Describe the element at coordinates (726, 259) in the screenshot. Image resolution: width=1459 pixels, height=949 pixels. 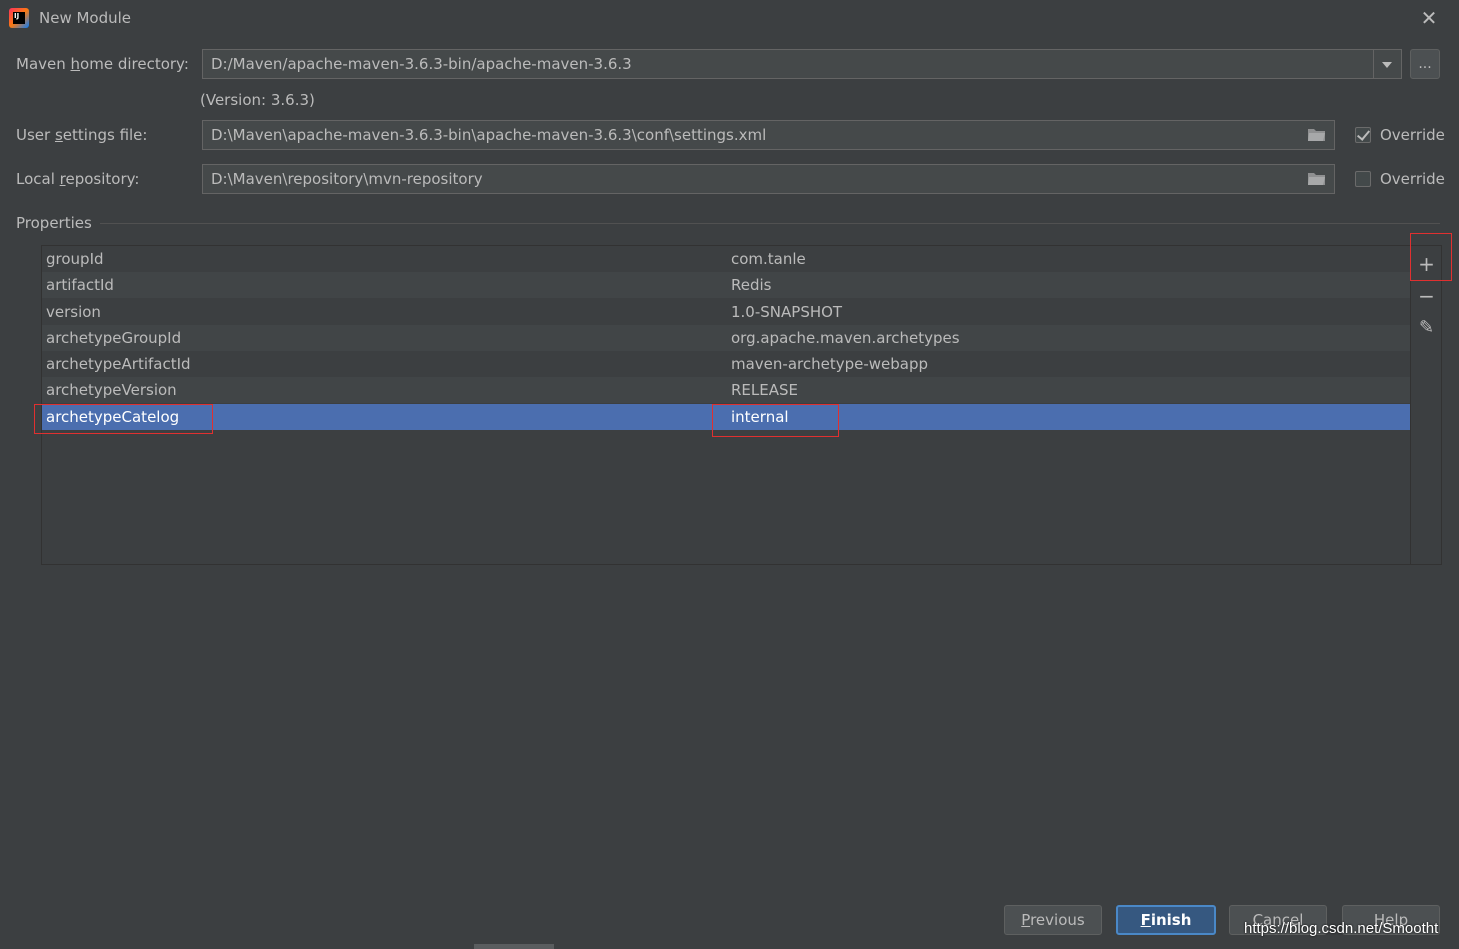
I see `table-row: groupId com.tanle` at that location.